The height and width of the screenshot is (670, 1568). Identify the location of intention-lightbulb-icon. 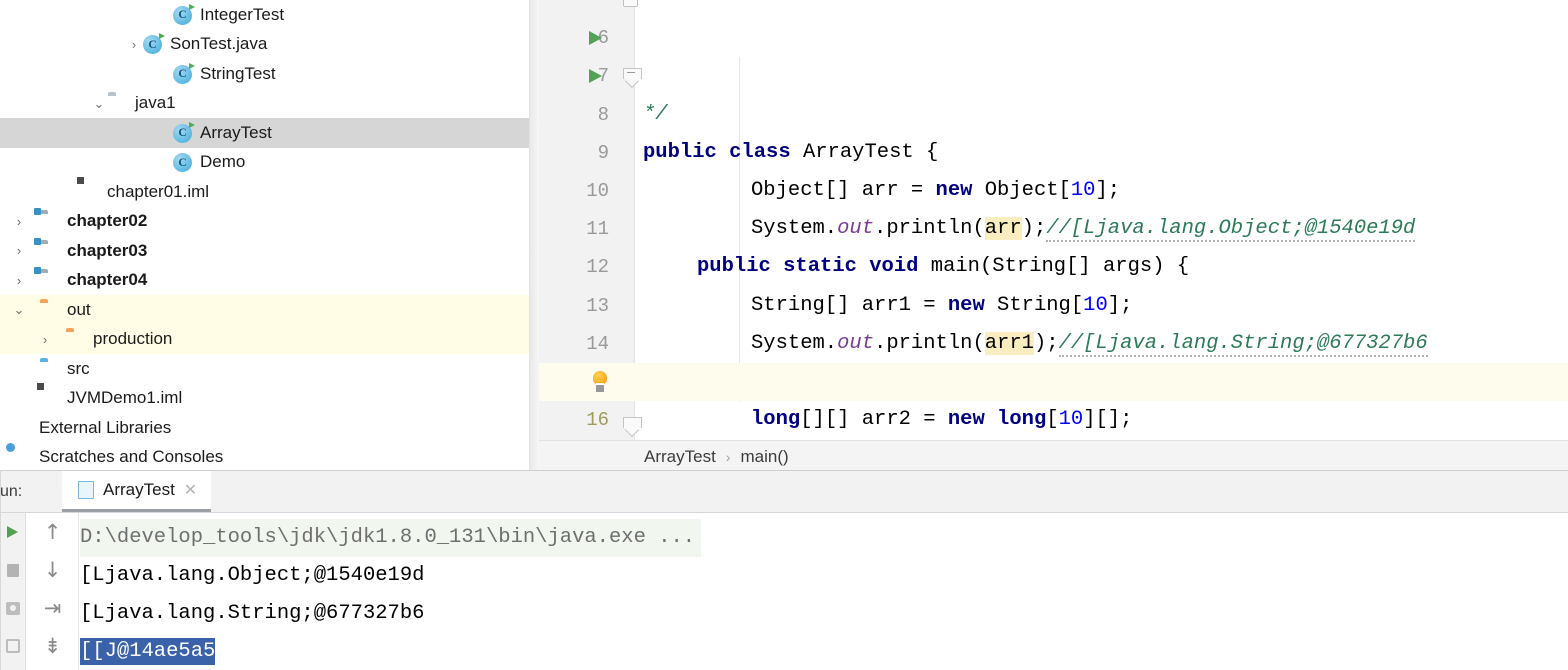
(600, 381).